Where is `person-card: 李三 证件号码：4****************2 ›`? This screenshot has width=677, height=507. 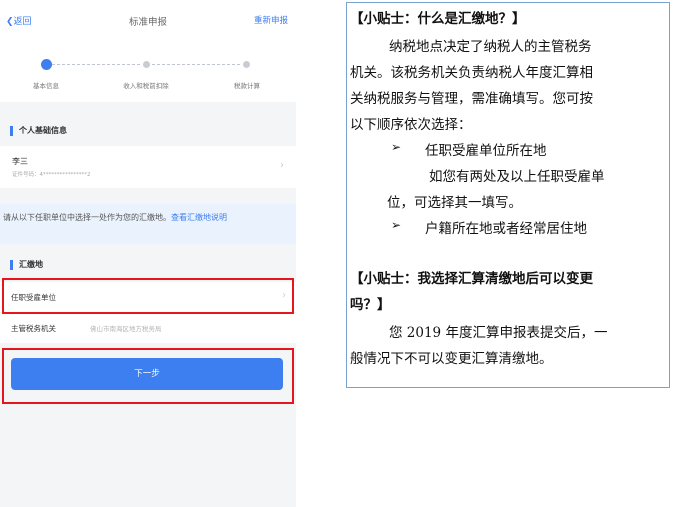
person-card: 李三 证件号码：4****************2 › is located at coordinates (148, 167).